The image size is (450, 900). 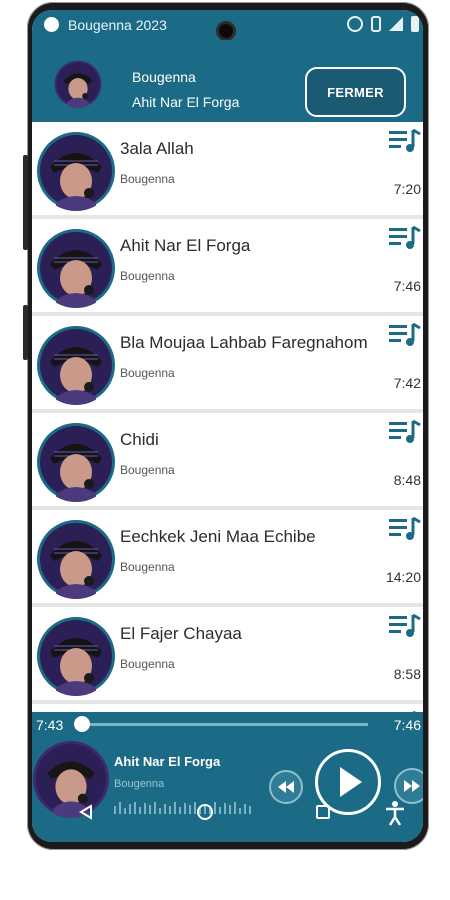 What do you see at coordinates (164, 77) in the screenshot?
I see `now-playing-artist: Bougenna` at bounding box center [164, 77].